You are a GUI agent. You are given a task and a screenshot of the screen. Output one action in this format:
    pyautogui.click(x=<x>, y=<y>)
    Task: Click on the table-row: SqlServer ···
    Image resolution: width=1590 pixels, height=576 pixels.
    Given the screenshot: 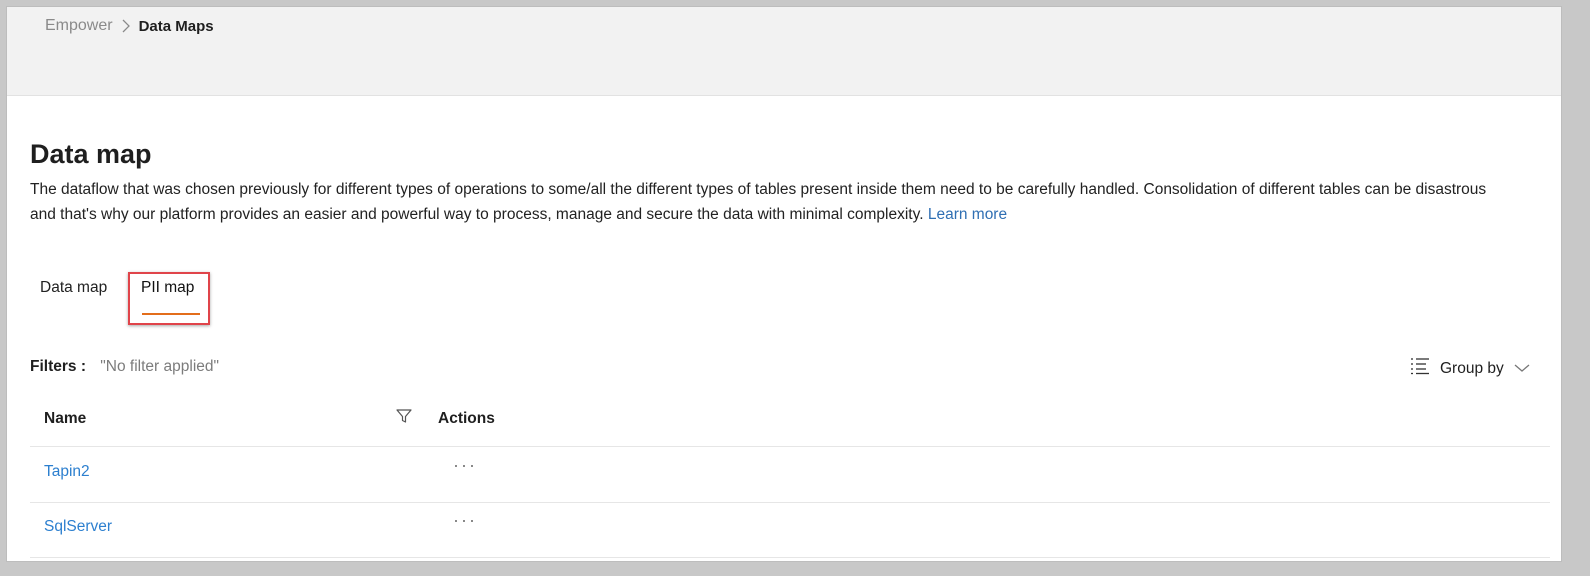 What is the action you would take?
    pyautogui.click(x=790, y=530)
    